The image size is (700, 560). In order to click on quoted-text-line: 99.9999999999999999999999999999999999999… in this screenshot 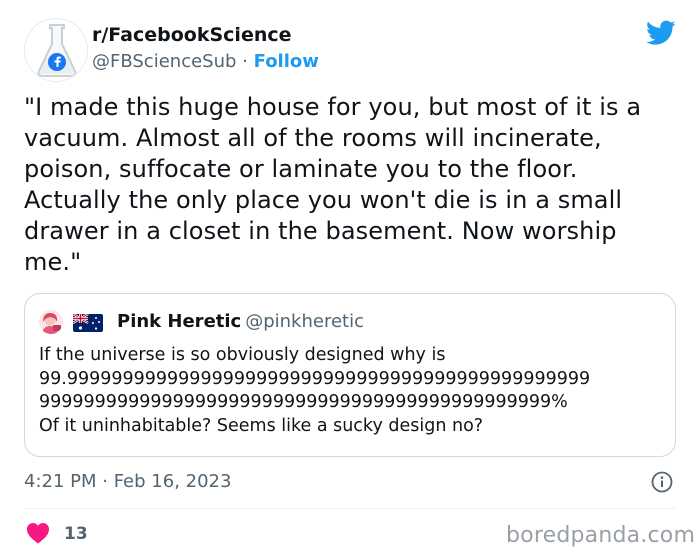, I will do `click(315, 378)`.